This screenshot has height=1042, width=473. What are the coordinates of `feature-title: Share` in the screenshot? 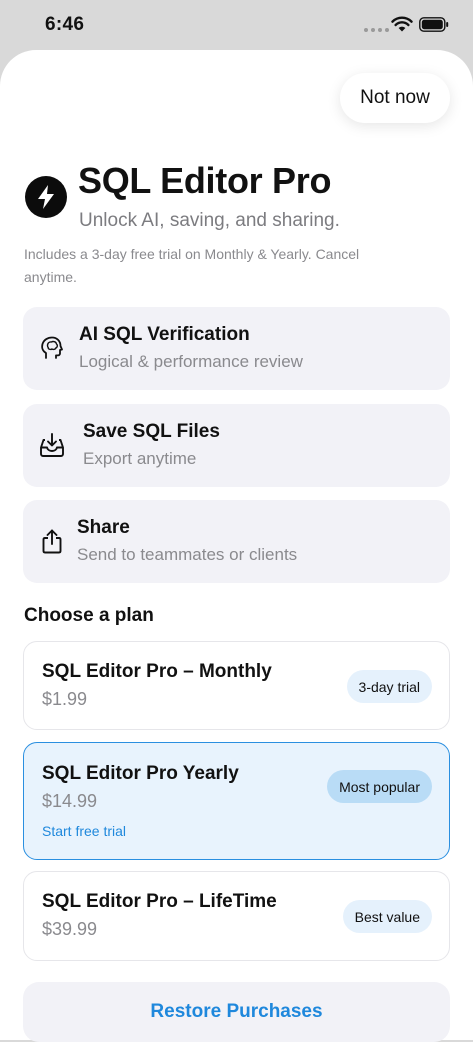 It's located at (103, 527).